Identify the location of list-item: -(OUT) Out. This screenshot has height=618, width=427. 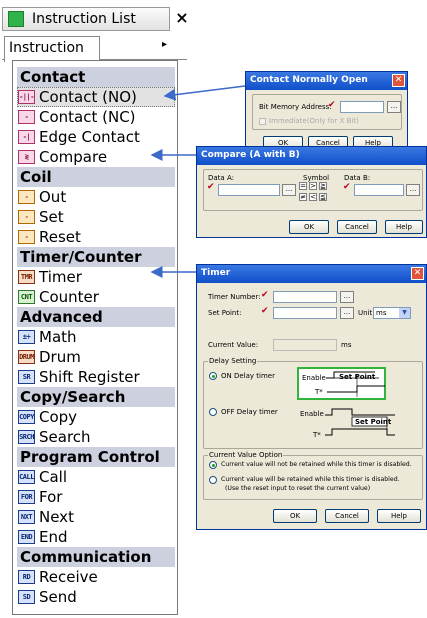
(96, 197).